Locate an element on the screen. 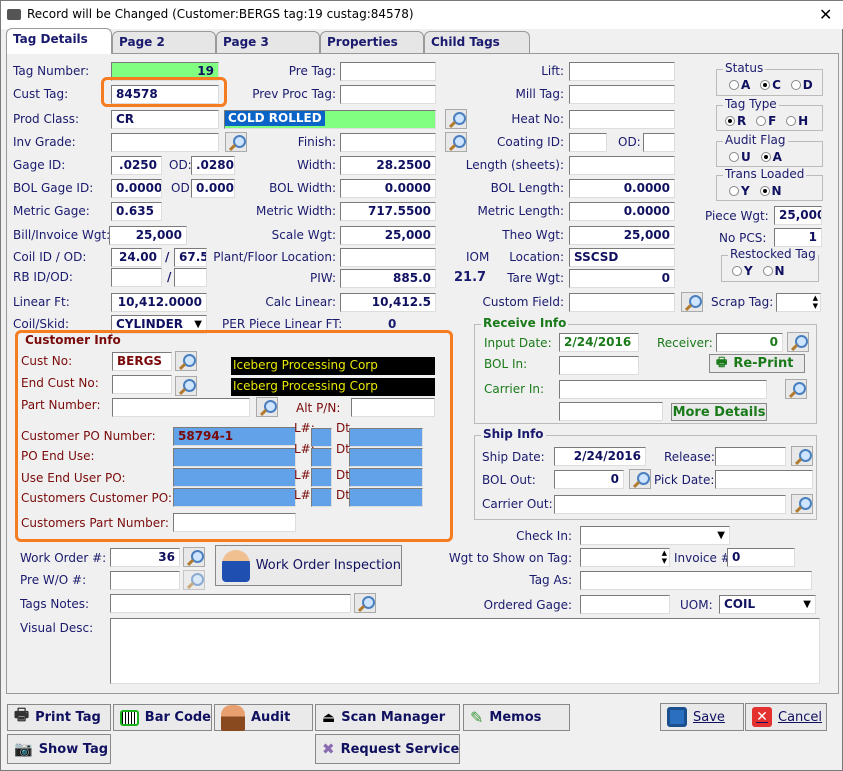 The width and height of the screenshot is (843, 771). calc-linear-field: 10,412.5 is located at coordinates (388, 302).